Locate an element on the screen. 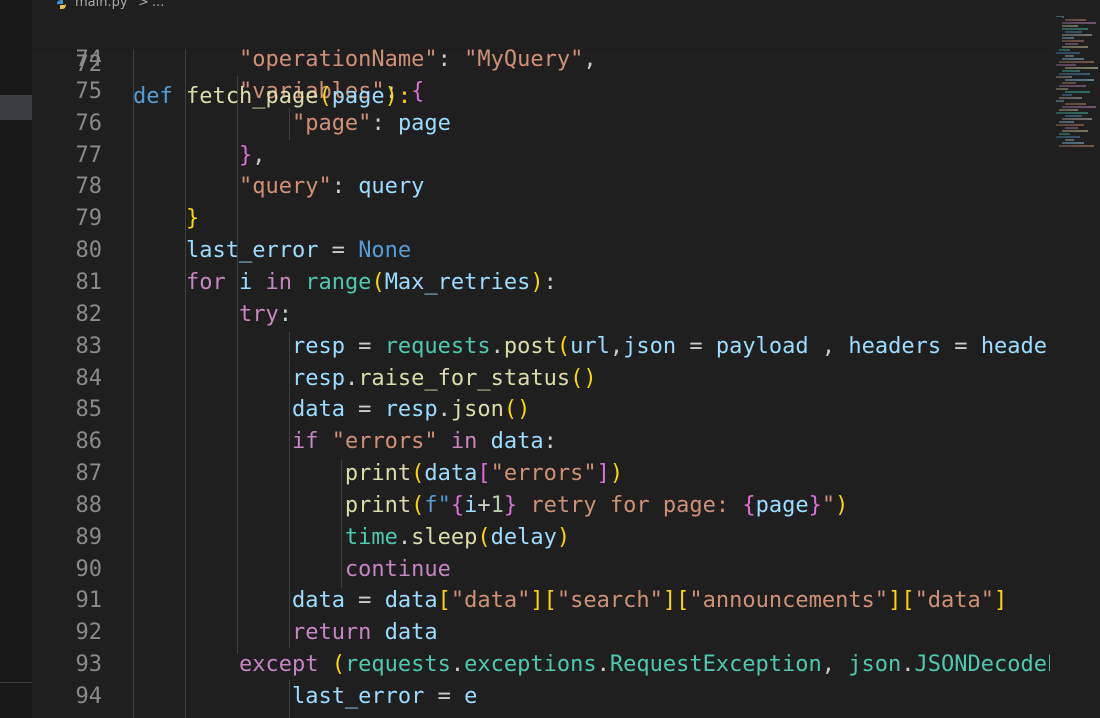 This screenshot has width=1100, height=718. code-token: Max_retries is located at coordinates (457, 282).